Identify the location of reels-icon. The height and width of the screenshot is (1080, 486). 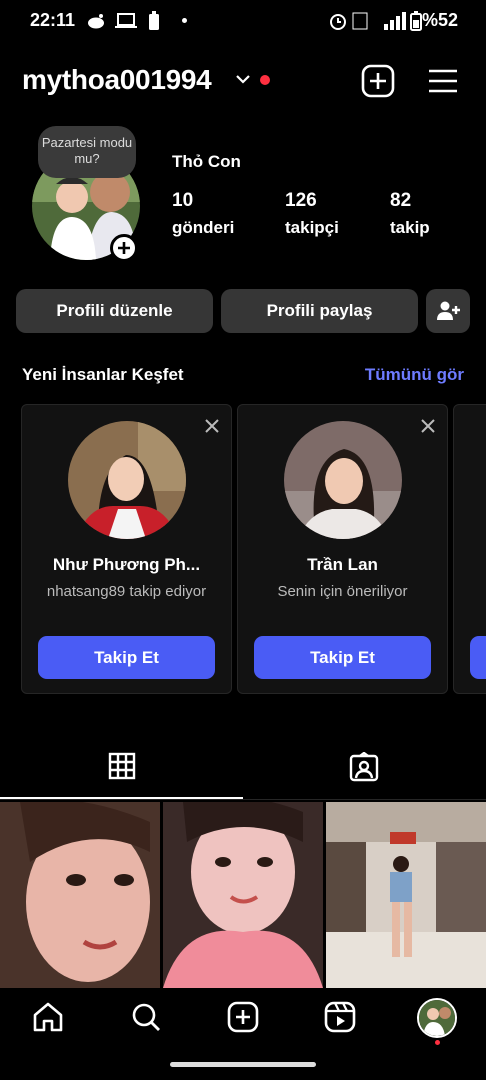
(340, 1017).